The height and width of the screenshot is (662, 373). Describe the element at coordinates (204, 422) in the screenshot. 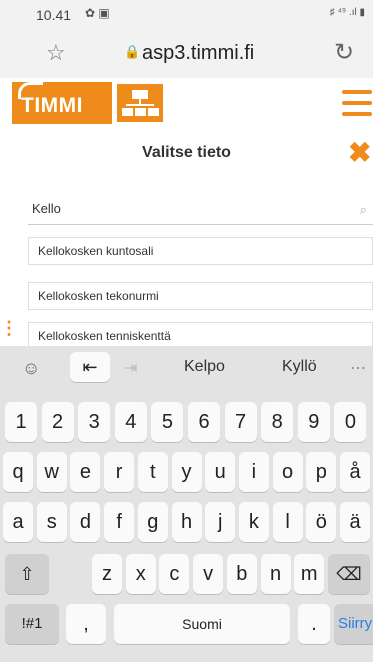

I see `key-6: 6` at that location.